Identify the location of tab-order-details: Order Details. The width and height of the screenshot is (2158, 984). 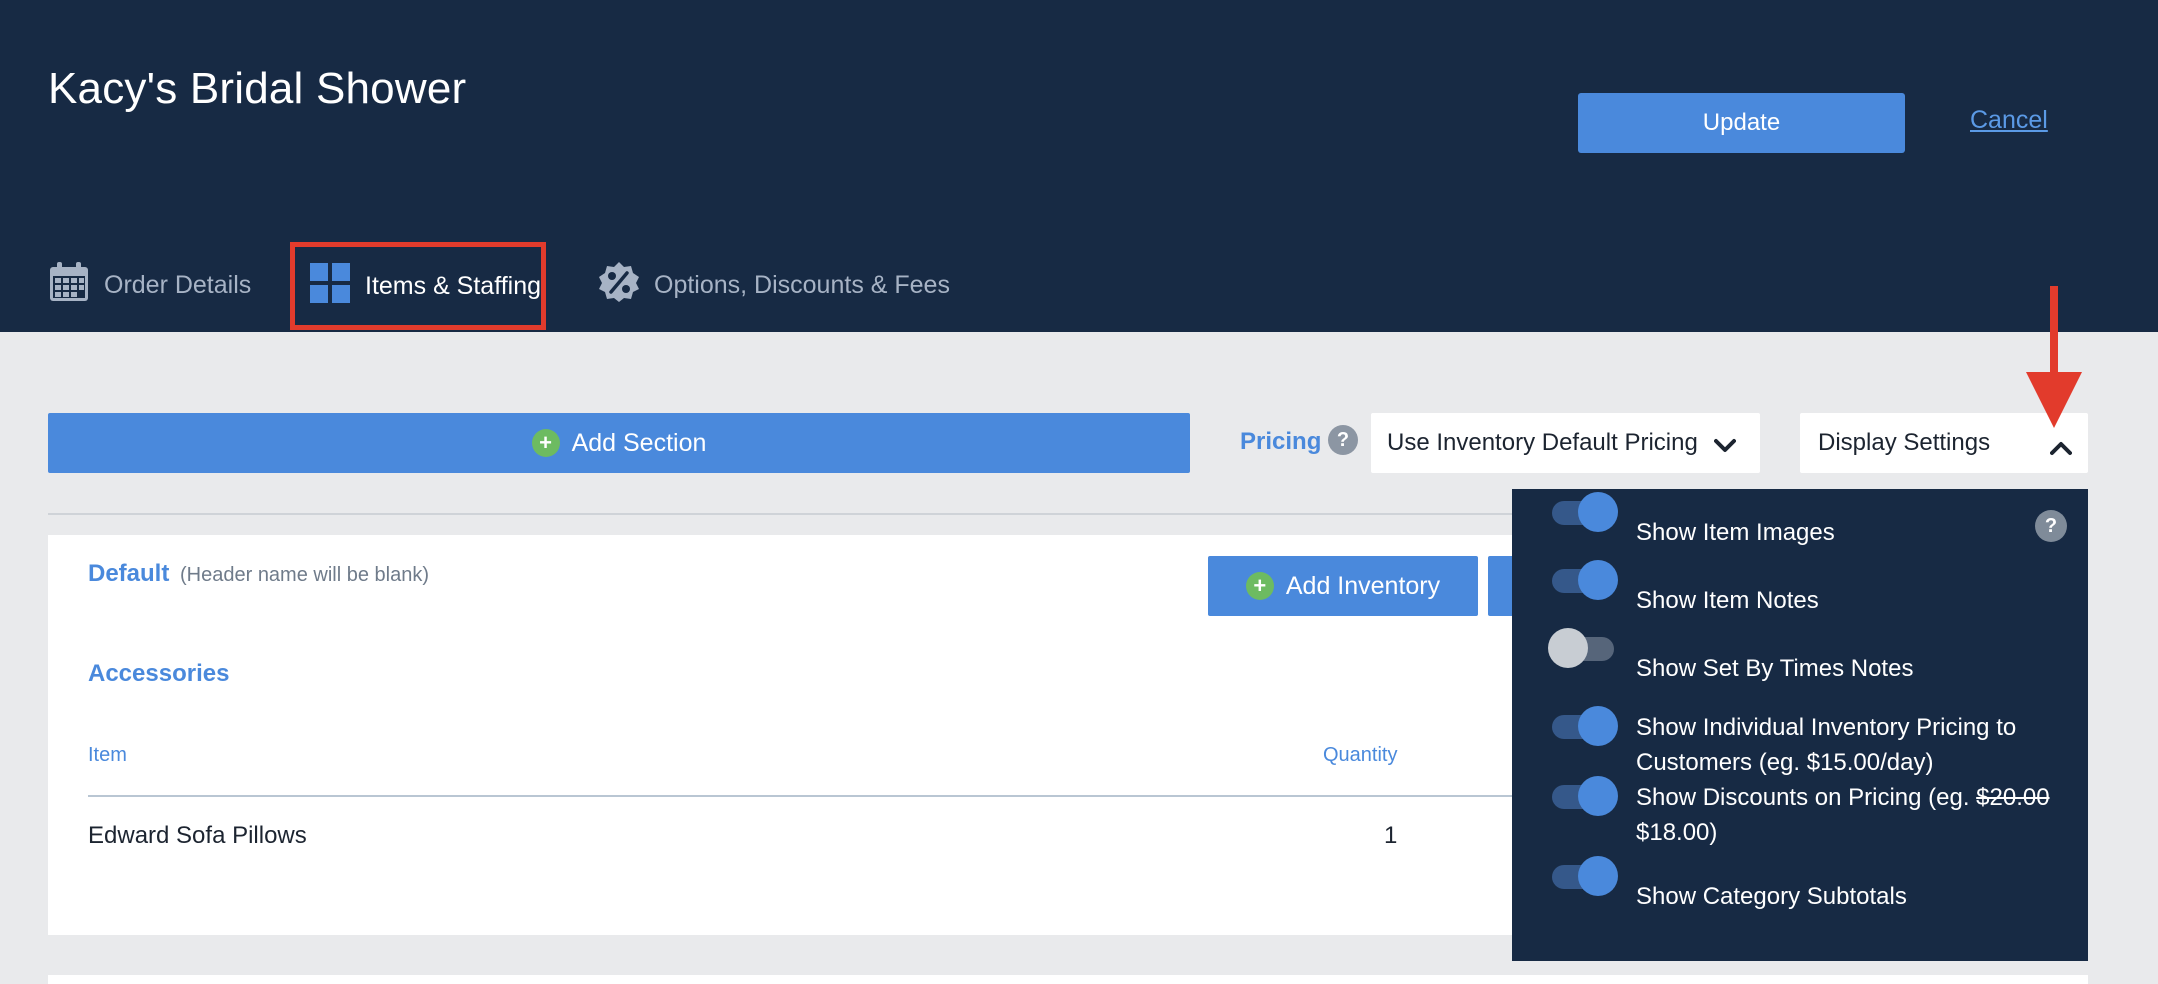
(149, 285).